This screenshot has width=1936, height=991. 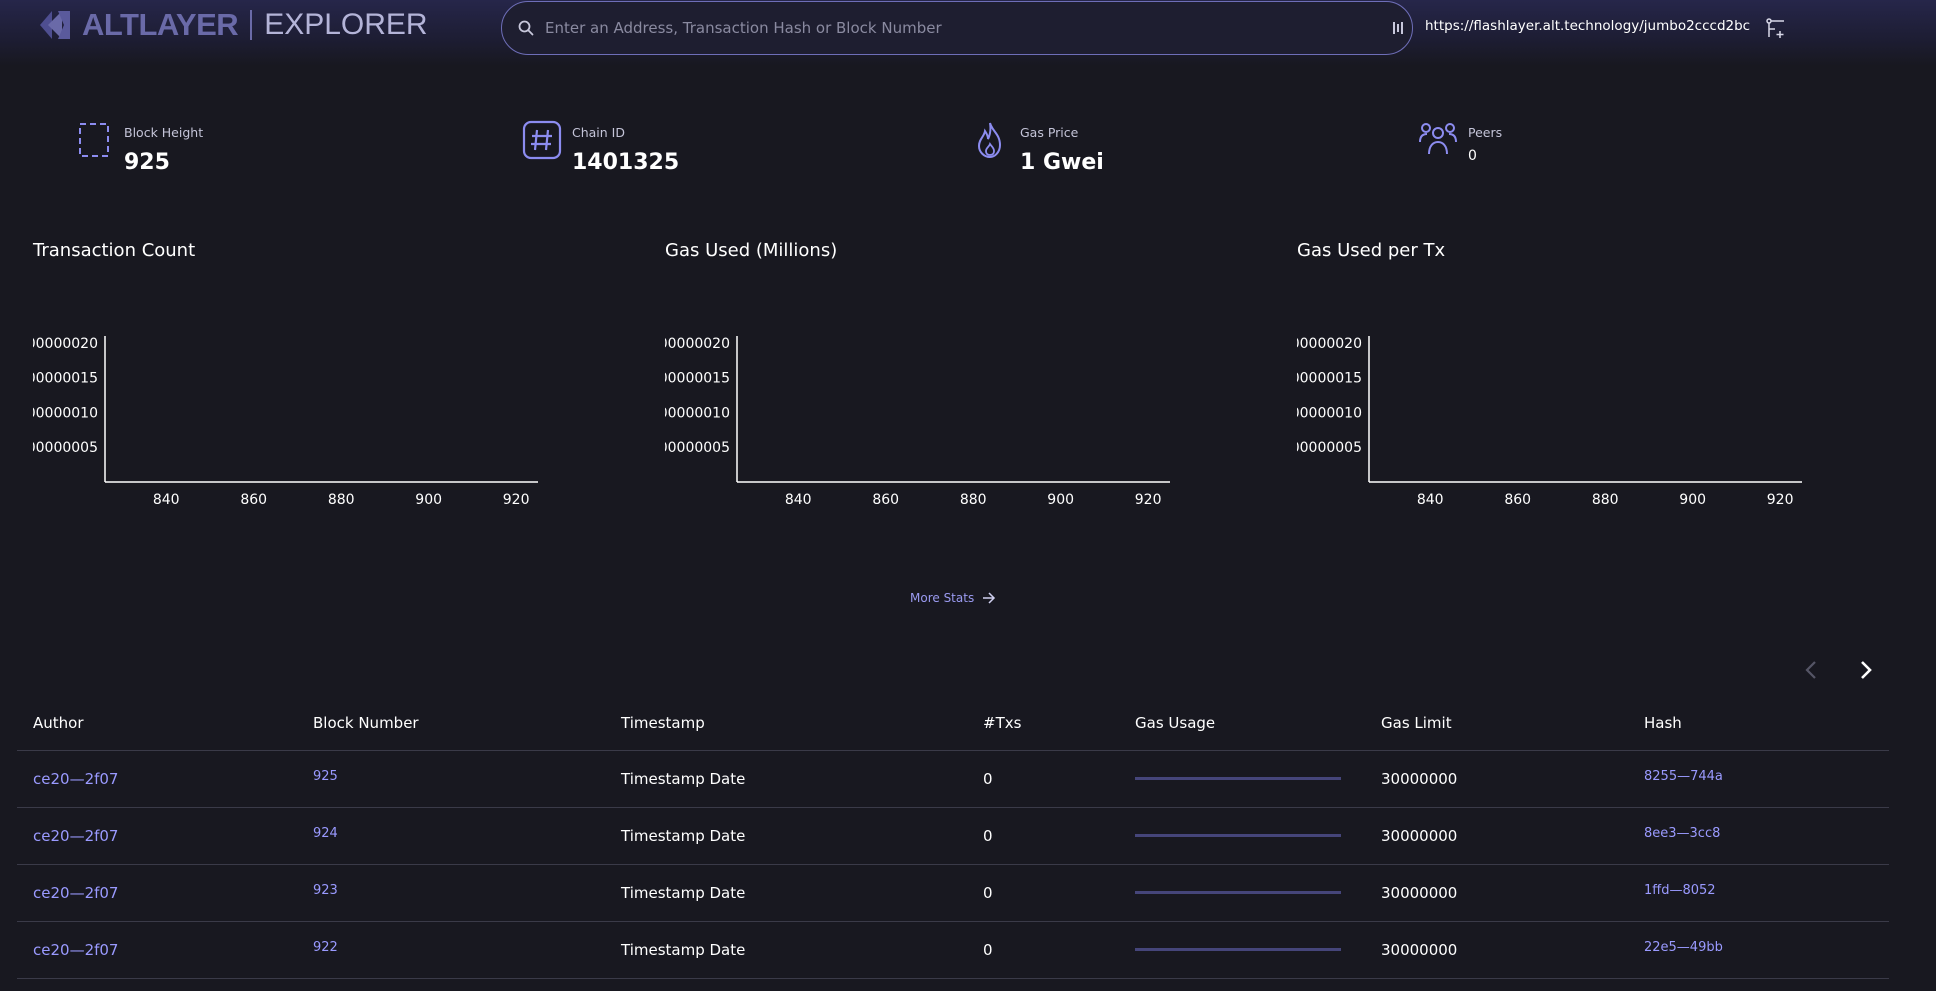 I want to click on column-header: Gas Limit, so click(x=1416, y=723).